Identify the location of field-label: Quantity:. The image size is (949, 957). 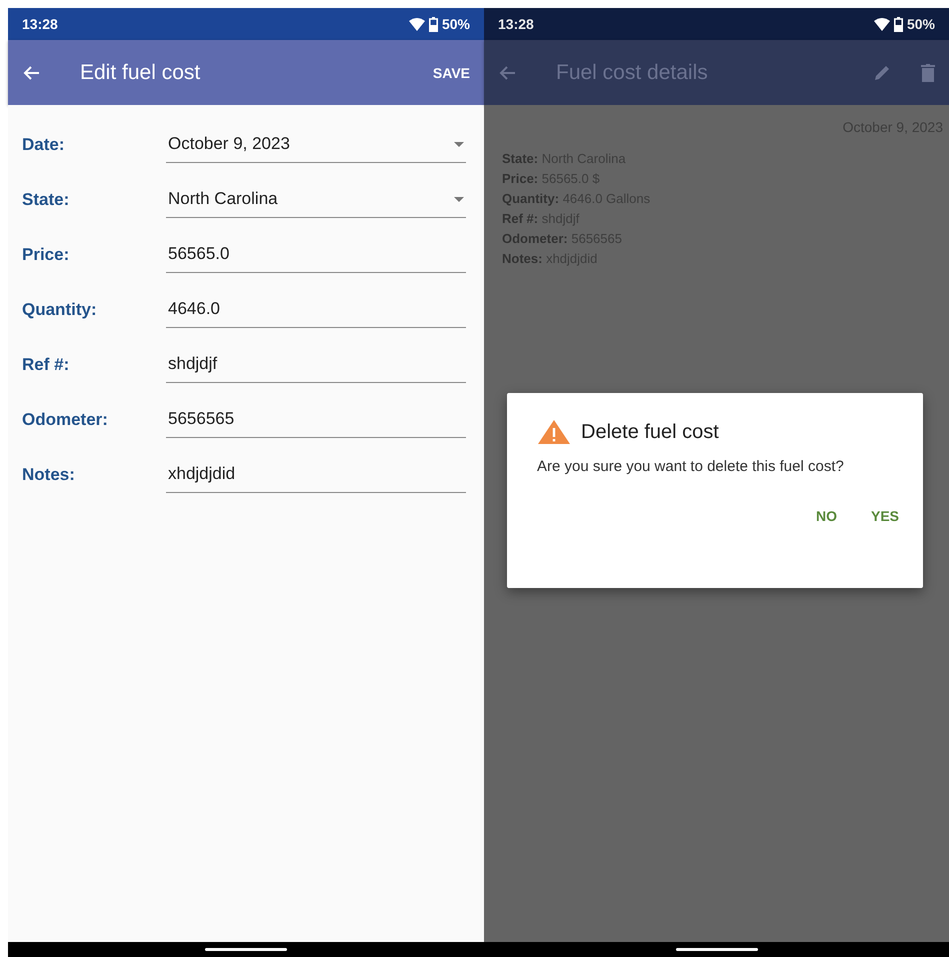
(60, 310).